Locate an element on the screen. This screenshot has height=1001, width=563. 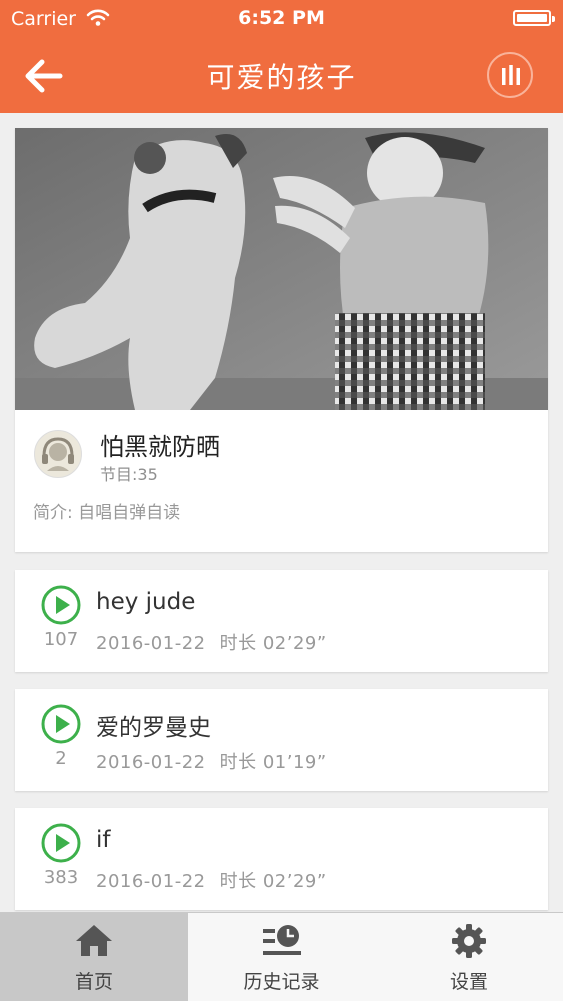
headphones-avatar-icon is located at coordinates (58, 454).